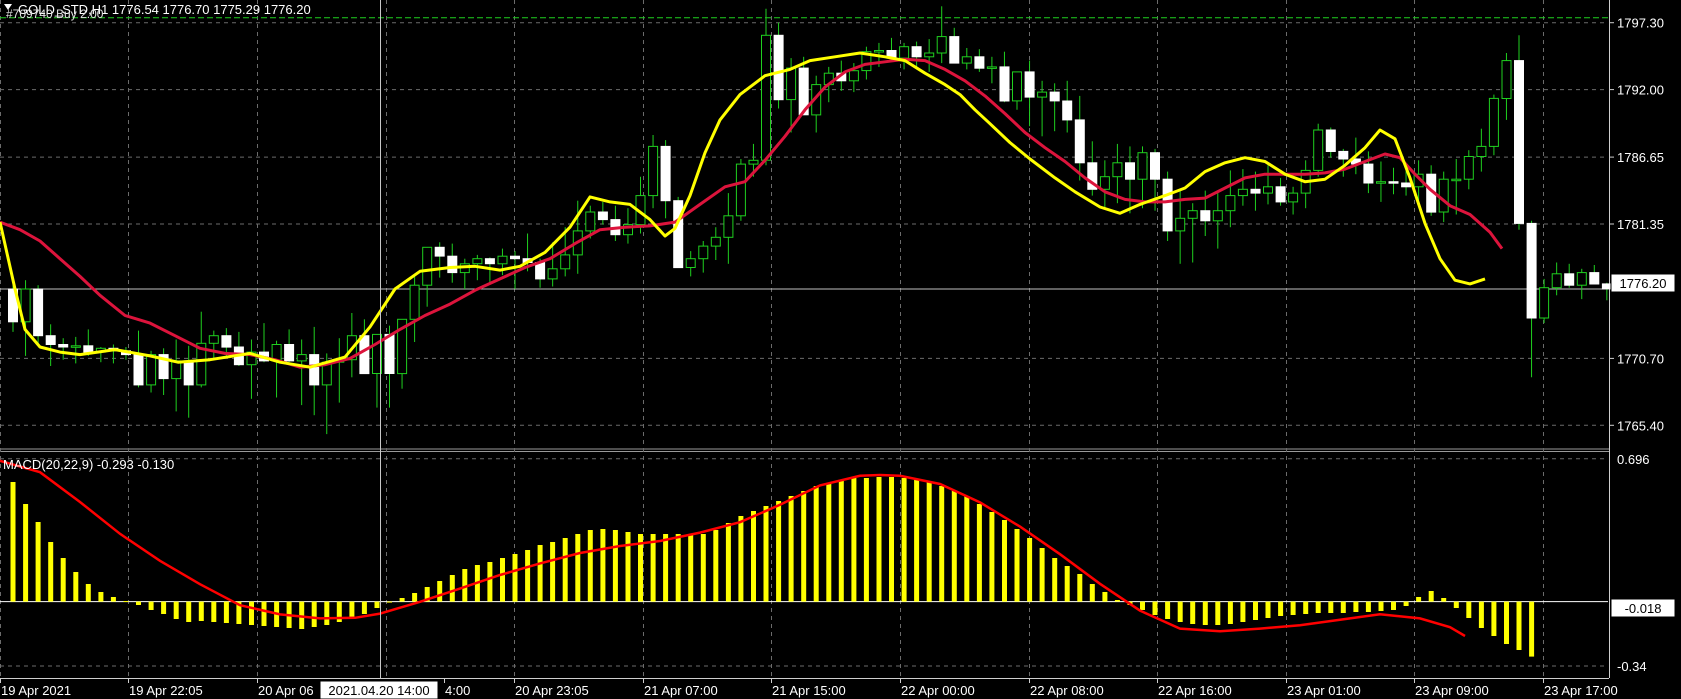  Describe the element at coordinates (286, 690) in the screenshot. I see `time-tick-label: 20 Apr 06` at that location.